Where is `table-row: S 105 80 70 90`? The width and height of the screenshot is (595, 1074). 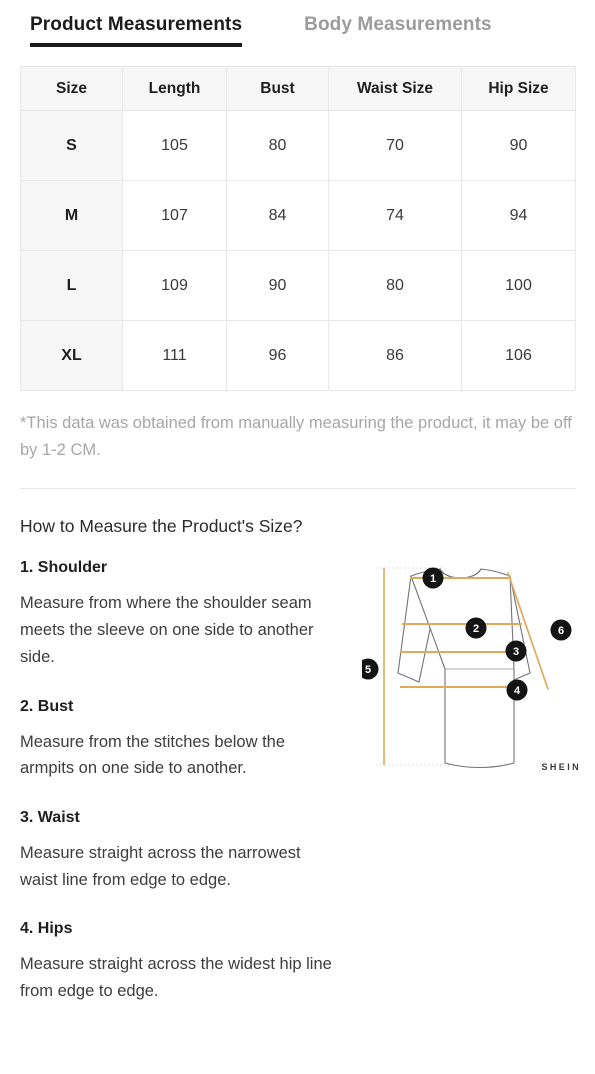 table-row: S 105 80 70 90 is located at coordinates (298, 145).